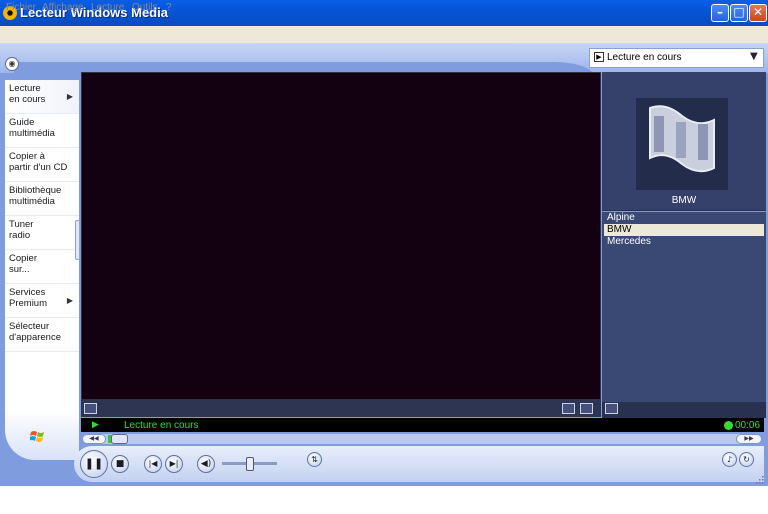 The height and width of the screenshot is (514, 768). What do you see at coordinates (384, 34) in the screenshot?
I see `menu-bar` at bounding box center [384, 34].